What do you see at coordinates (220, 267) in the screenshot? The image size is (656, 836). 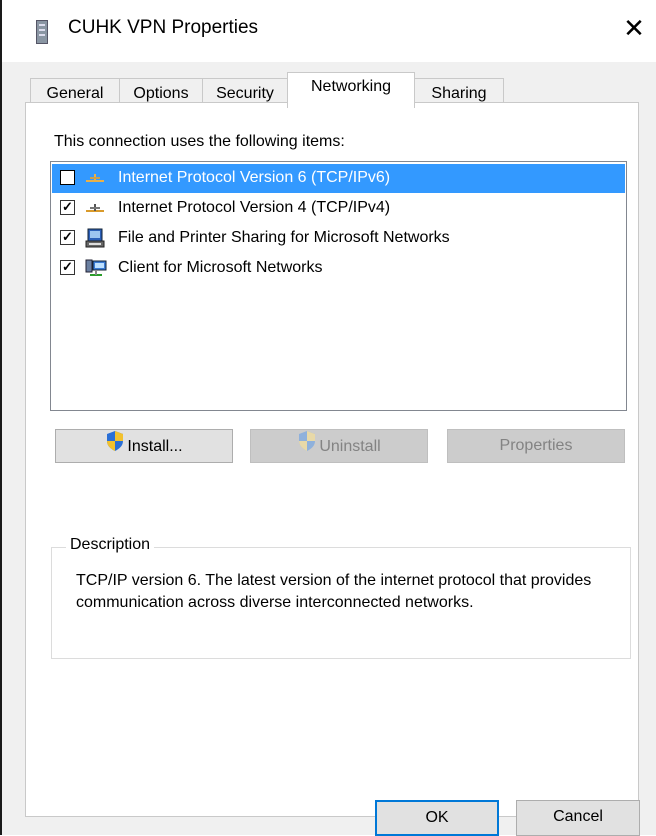 I see `item-label: Client for Microsoft Networks` at bounding box center [220, 267].